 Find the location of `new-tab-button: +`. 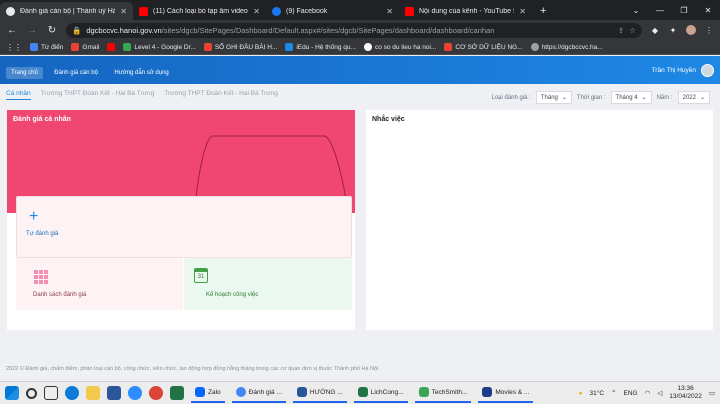

new-tab-button: + is located at coordinates (543, 11).